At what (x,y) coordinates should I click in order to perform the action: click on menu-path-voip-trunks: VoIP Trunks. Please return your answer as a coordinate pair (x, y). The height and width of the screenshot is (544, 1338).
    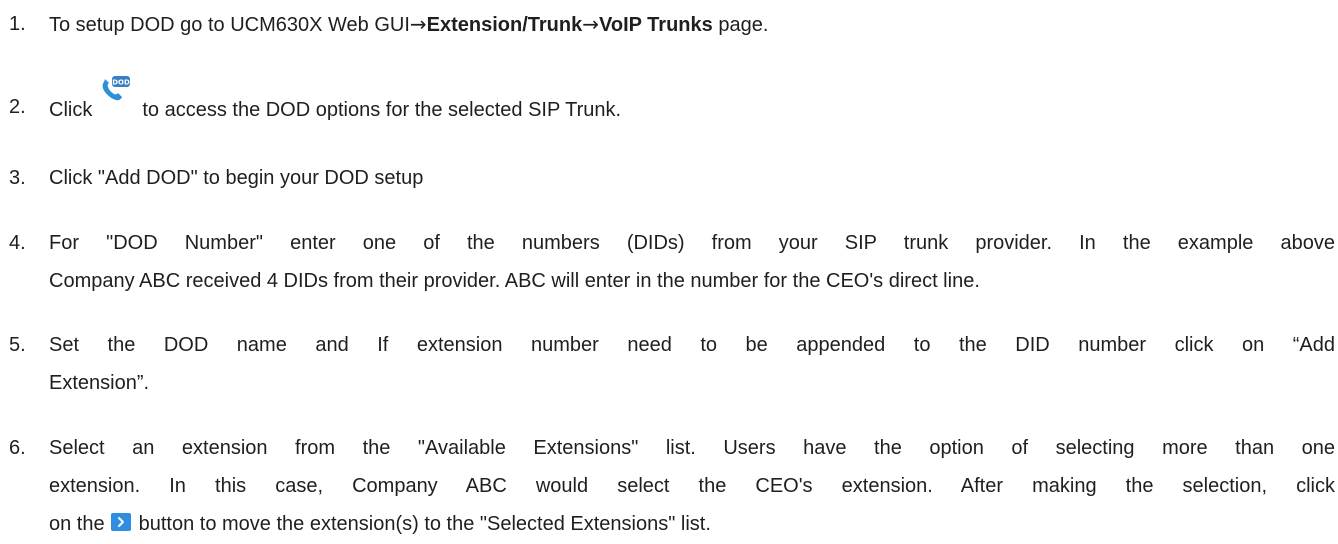
    Looking at the image, I should click on (656, 25).